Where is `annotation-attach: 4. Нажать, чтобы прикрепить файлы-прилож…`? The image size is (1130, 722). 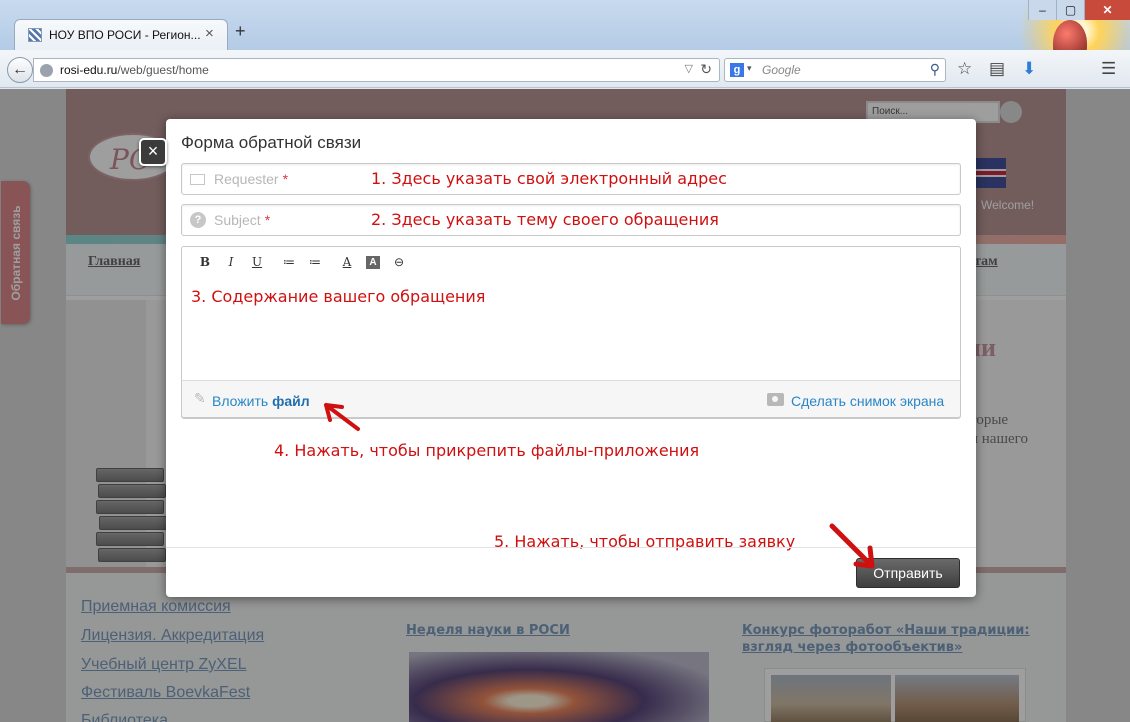
annotation-attach: 4. Нажать, чтобы прикрепить файлы-прилож… is located at coordinates (487, 450).